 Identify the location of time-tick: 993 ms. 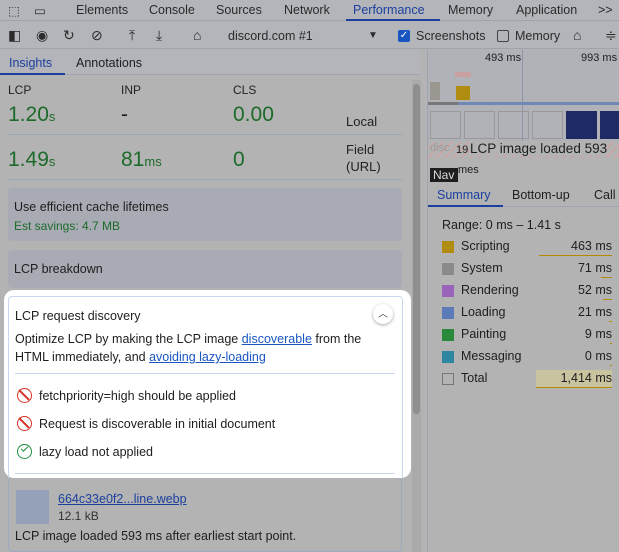
(599, 58).